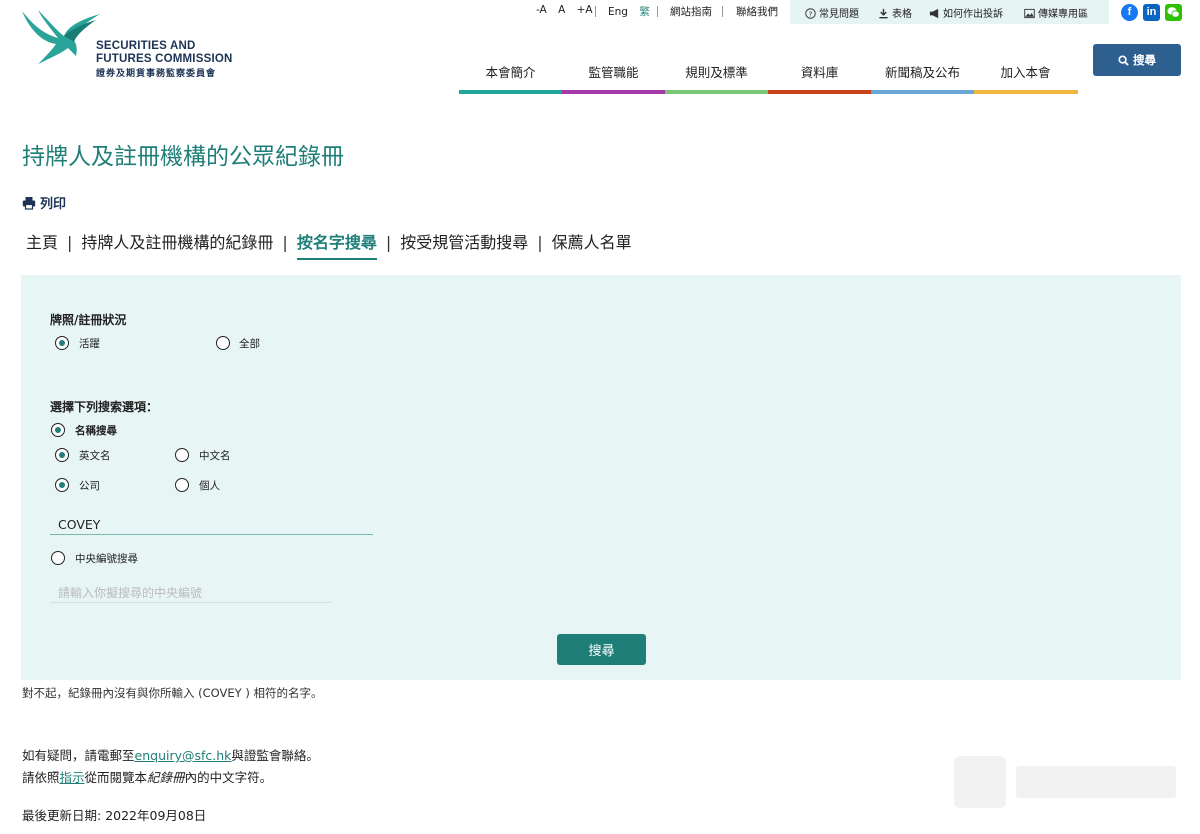  Describe the element at coordinates (618, 12) in the screenshot. I see `lang-english-link: Eng` at that location.